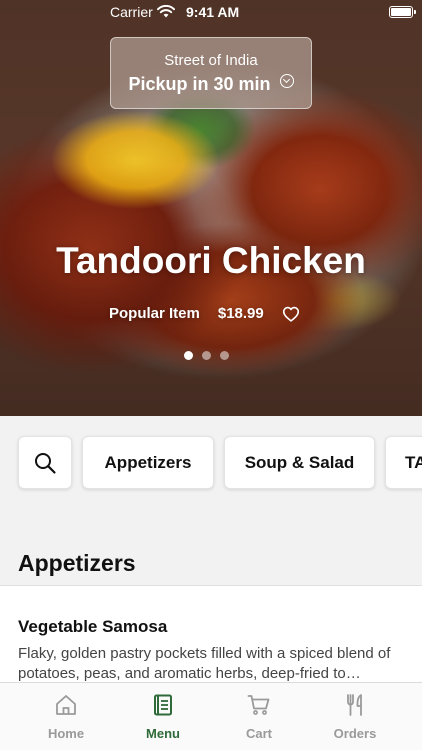 The width and height of the screenshot is (422, 750). I want to click on fork-knife-icon, so click(354, 705).